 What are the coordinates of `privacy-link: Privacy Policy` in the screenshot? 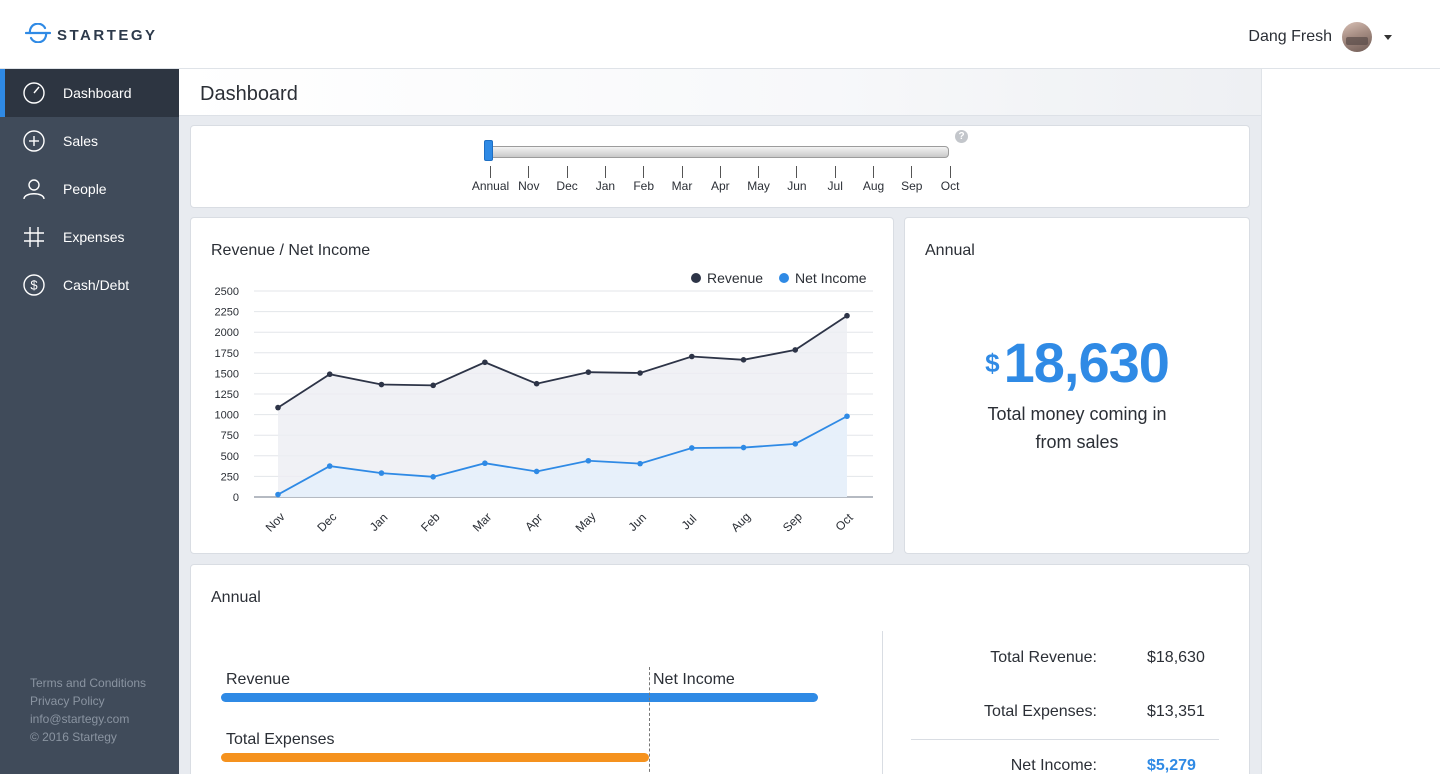 It's located at (88, 701).